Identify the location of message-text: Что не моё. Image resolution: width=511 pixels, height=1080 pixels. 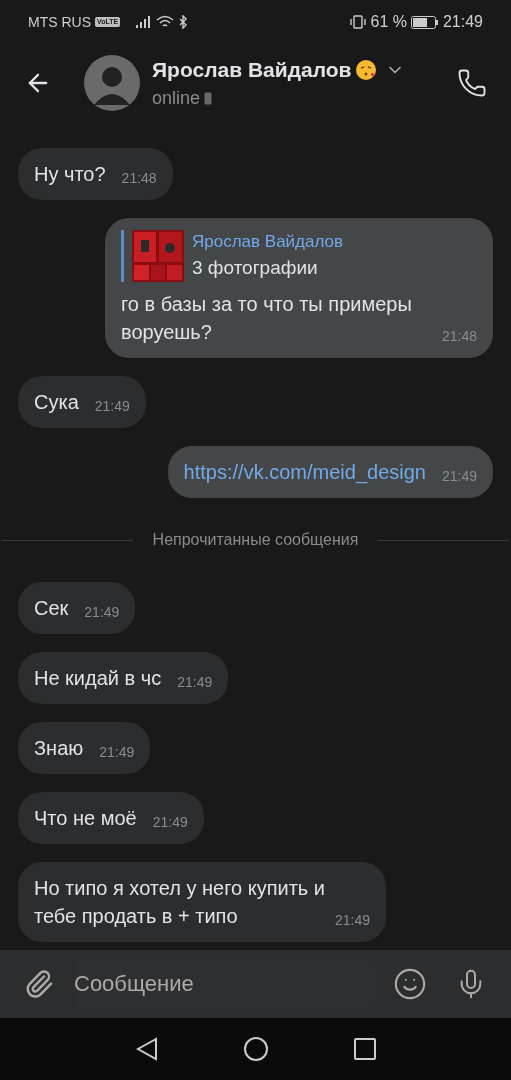
(85, 818).